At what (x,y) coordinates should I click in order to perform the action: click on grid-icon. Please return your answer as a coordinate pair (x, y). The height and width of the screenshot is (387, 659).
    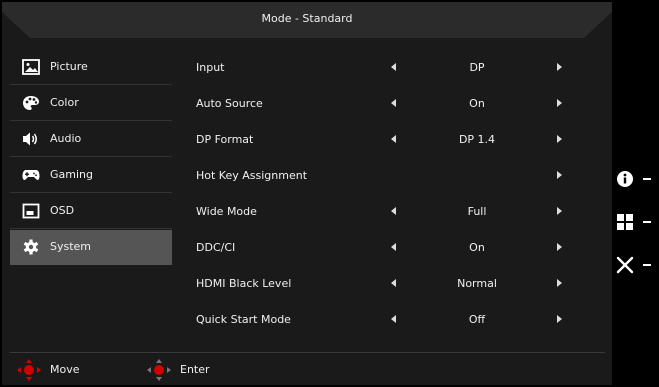
    Looking at the image, I should click on (625, 222).